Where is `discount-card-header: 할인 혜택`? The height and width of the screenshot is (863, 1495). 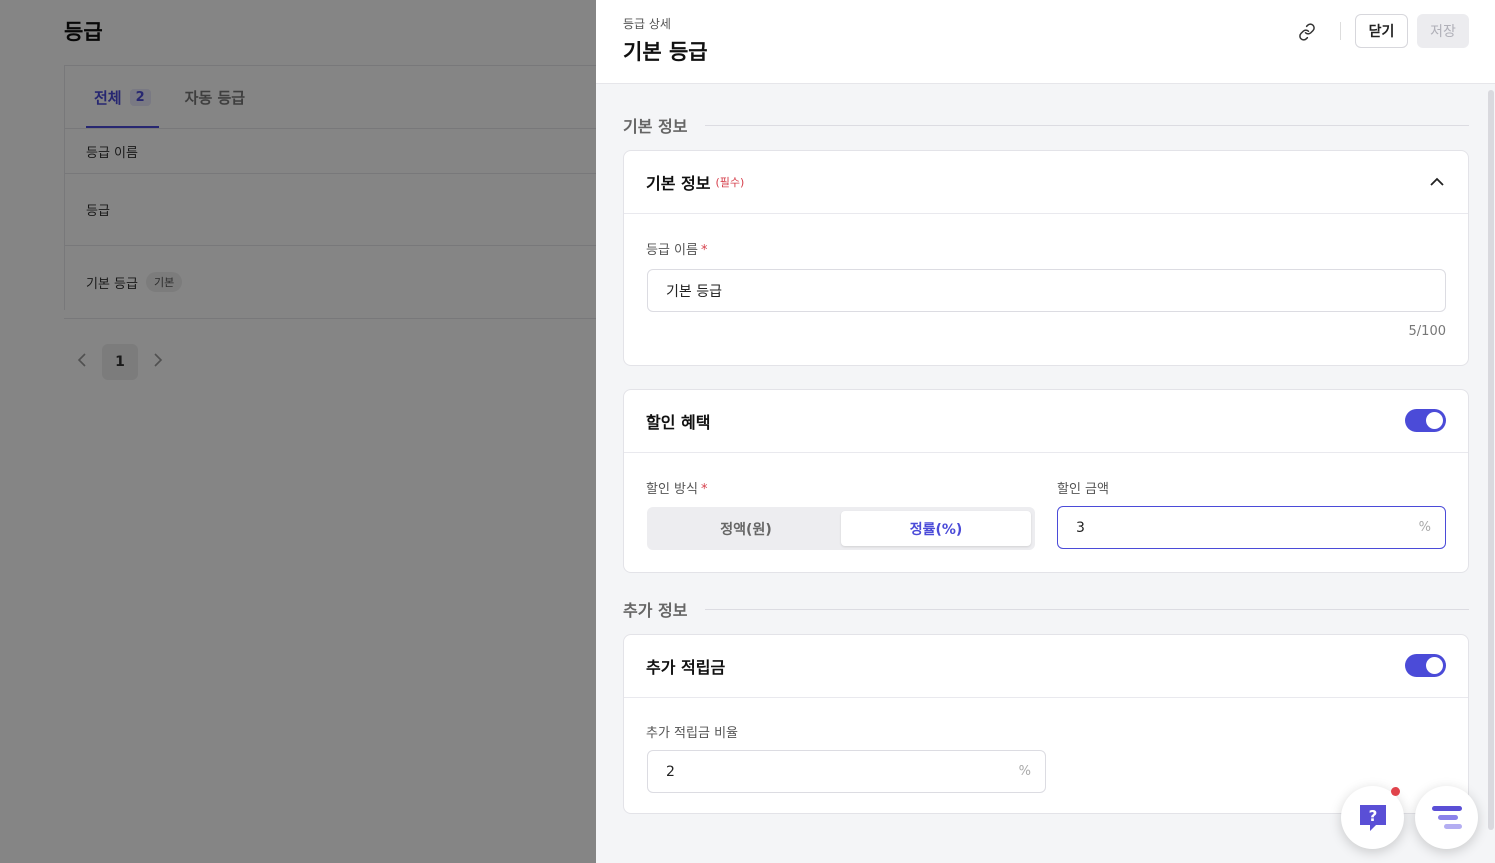
discount-card-header: 할인 혜택 is located at coordinates (1046, 421).